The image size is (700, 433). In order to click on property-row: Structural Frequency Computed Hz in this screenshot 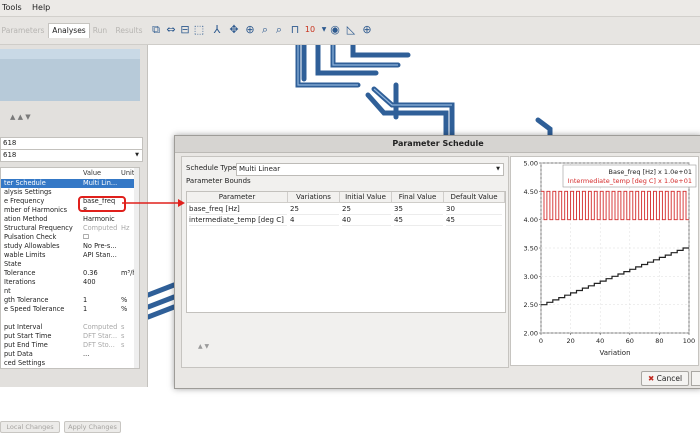, I will do `click(70, 228)`.